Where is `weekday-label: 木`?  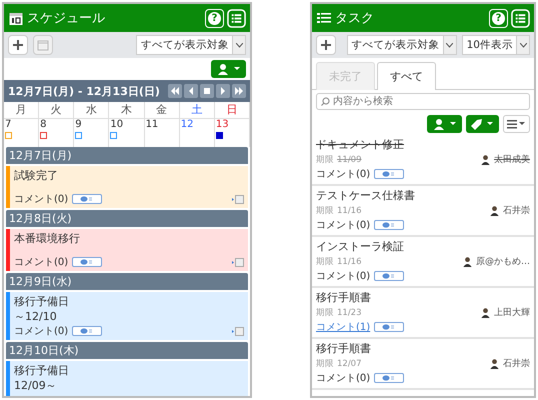 weekday-label: 木 is located at coordinates (127, 110).